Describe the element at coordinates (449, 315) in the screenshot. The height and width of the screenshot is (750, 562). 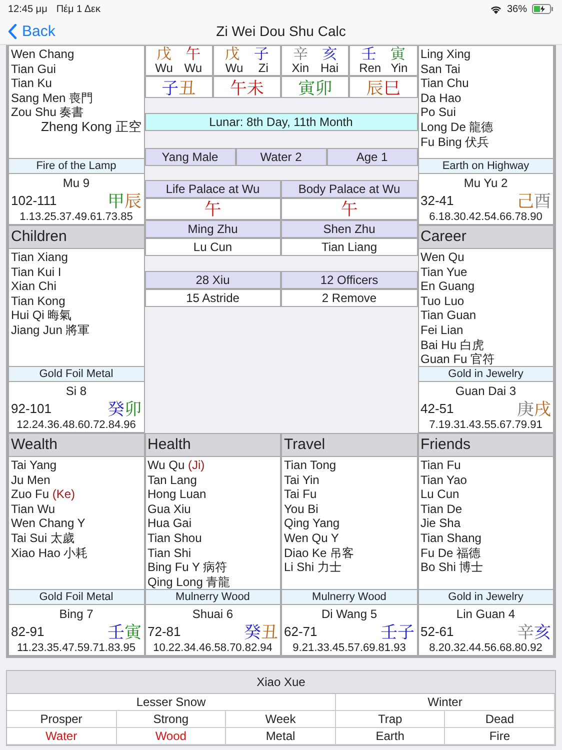
I see `star-name: Tian Guan` at that location.